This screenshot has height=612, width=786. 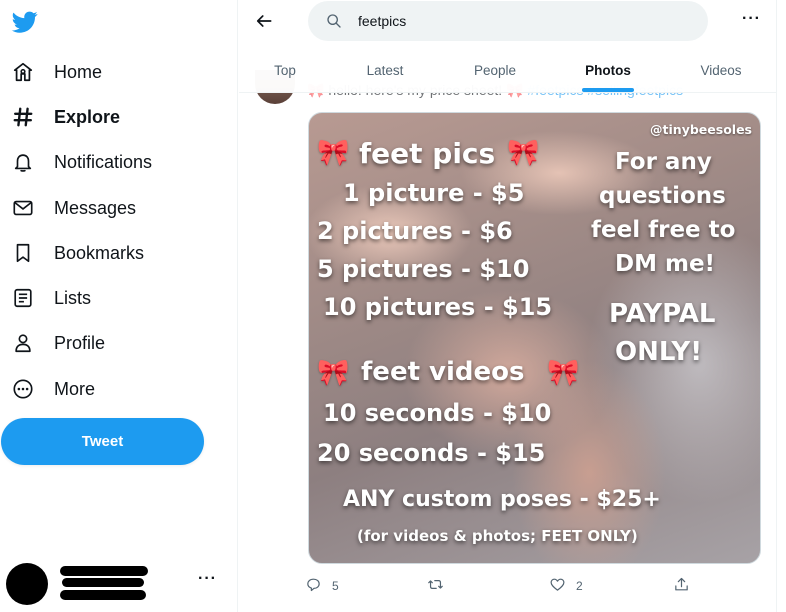 I want to click on photo-heading-feet-pics: feet pics, so click(x=427, y=153).